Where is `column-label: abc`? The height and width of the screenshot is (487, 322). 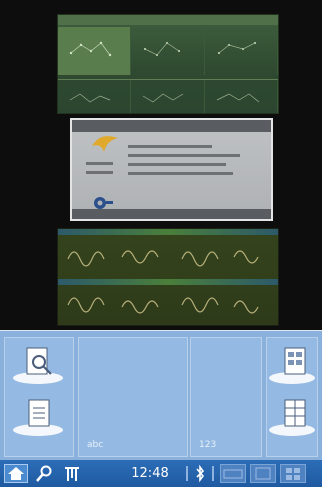
column-label: abc is located at coordinates (95, 445).